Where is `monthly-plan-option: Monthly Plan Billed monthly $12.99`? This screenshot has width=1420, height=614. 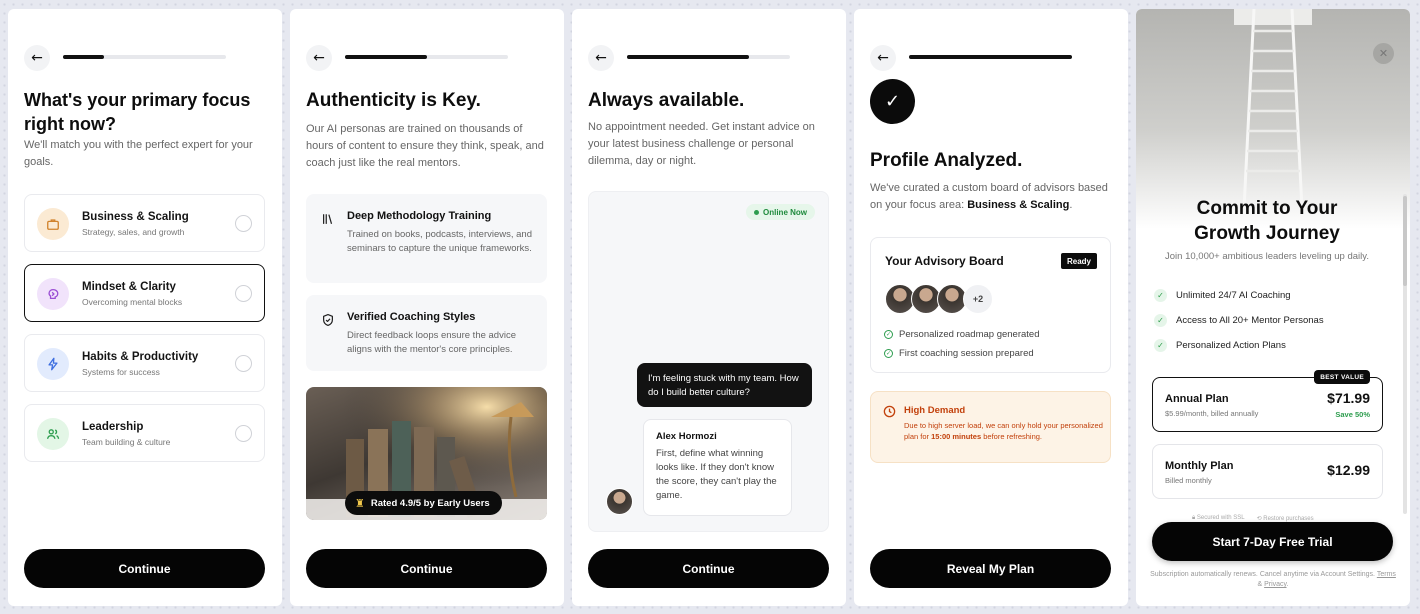 monthly-plan-option: Monthly Plan Billed monthly $12.99 is located at coordinates (1267, 471).